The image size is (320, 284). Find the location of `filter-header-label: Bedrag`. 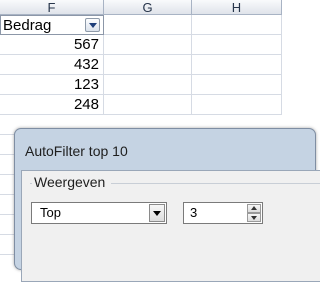

filter-header-label: Bedrag is located at coordinates (27, 25).